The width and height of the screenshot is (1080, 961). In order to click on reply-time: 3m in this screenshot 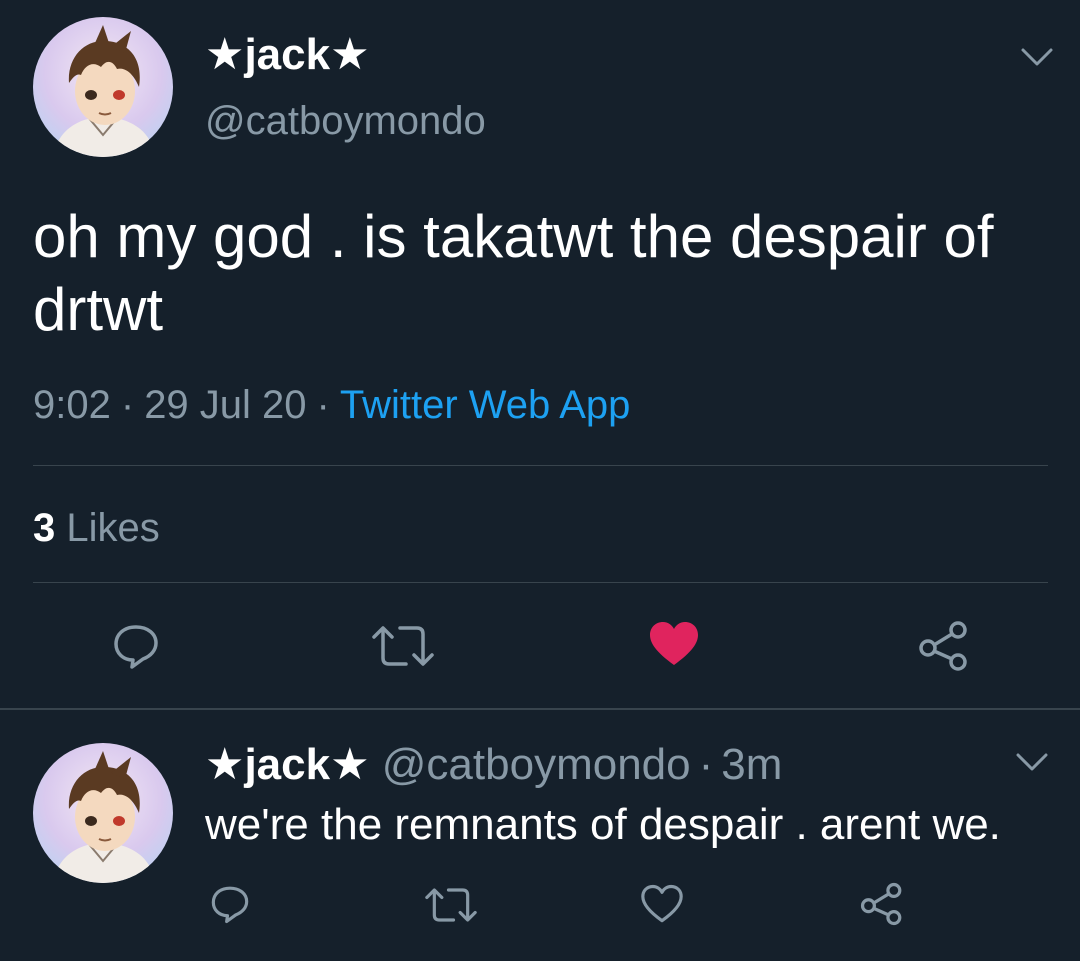, I will do `click(752, 764)`.